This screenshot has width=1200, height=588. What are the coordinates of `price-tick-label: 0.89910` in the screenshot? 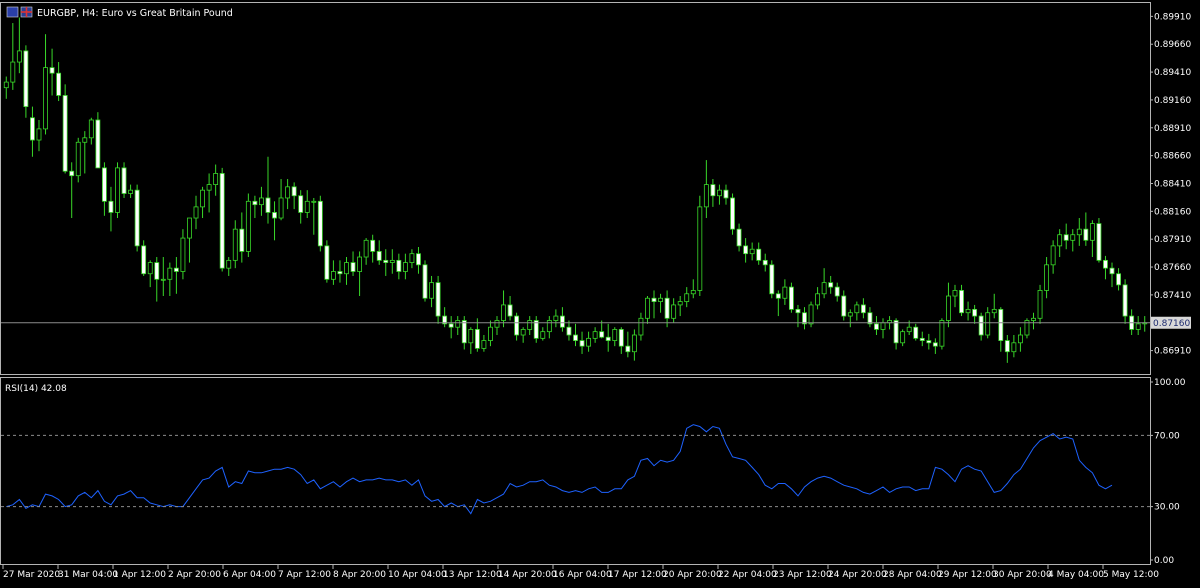 It's located at (1172, 17).